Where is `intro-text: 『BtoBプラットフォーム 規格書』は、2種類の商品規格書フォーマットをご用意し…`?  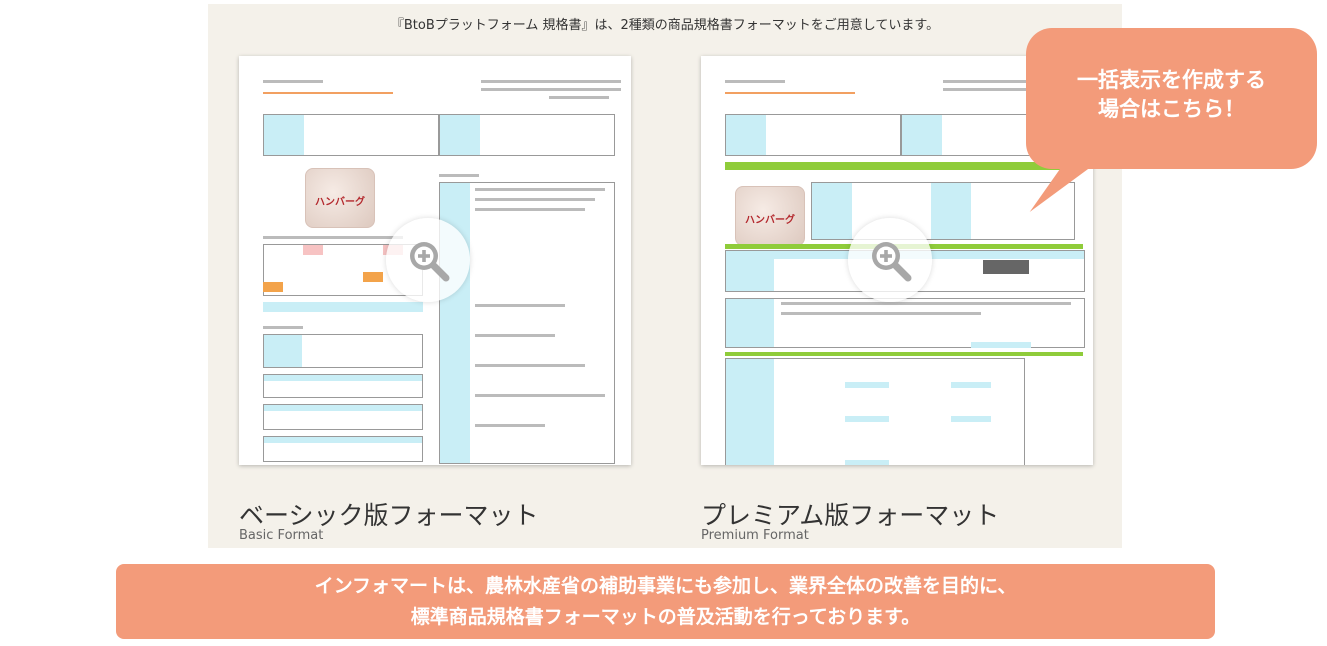 intro-text: 『BtoBプラットフォーム 規格書』は、2種類の商品規格書フォーマットをご用意し… is located at coordinates (665, 25).